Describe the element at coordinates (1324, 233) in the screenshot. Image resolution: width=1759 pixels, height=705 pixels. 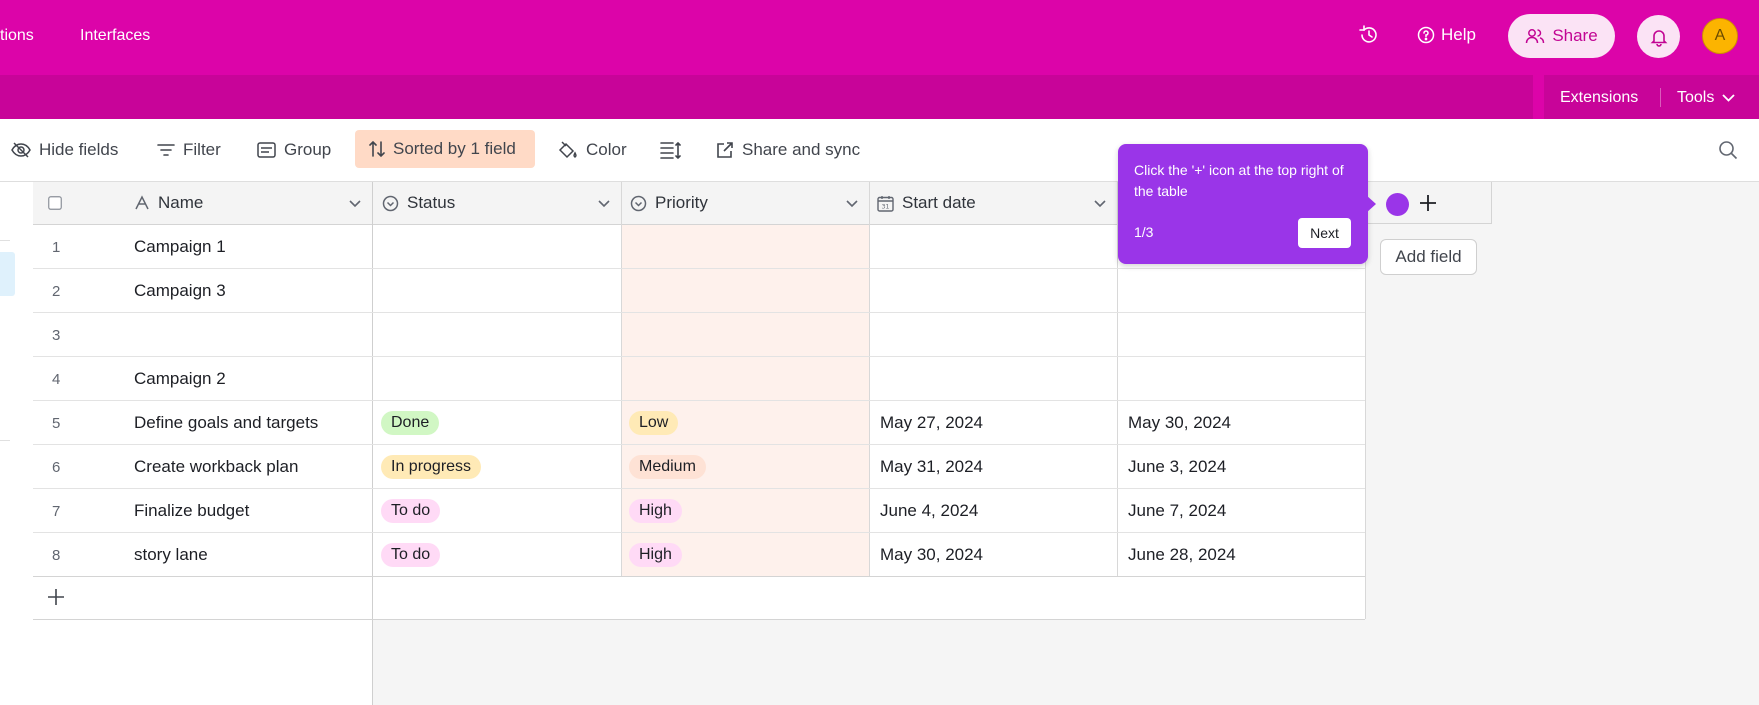
I see `guide-next-button: Next` at that location.